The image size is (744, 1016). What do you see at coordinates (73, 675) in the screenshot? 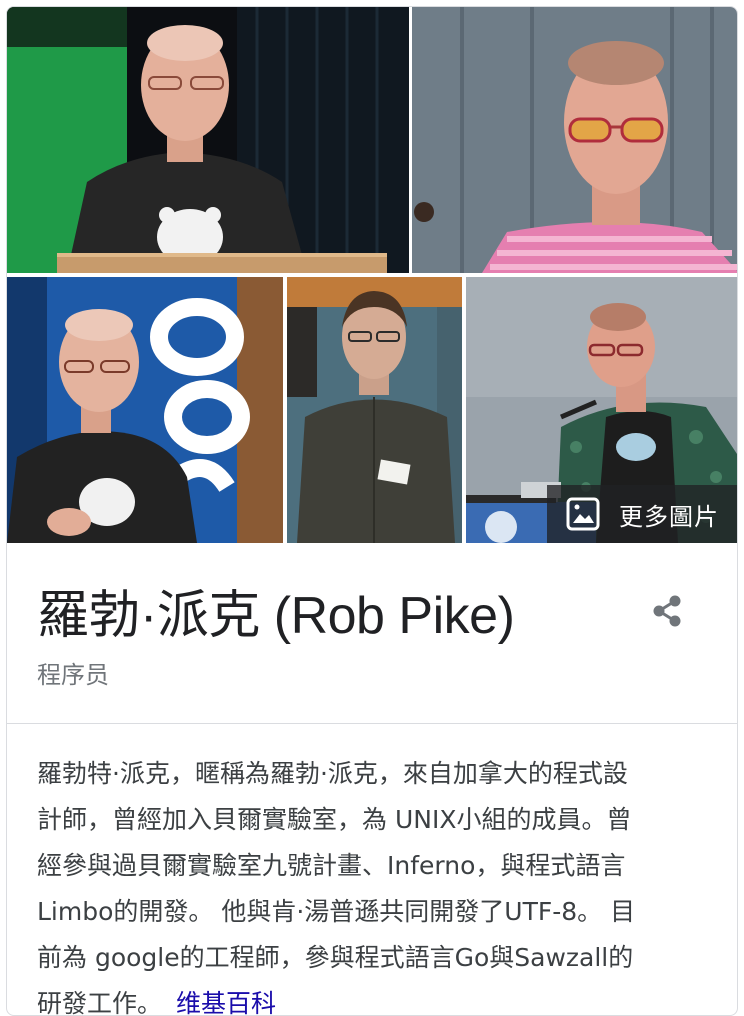
I see `entity-subtitle: 程序员` at bounding box center [73, 675].